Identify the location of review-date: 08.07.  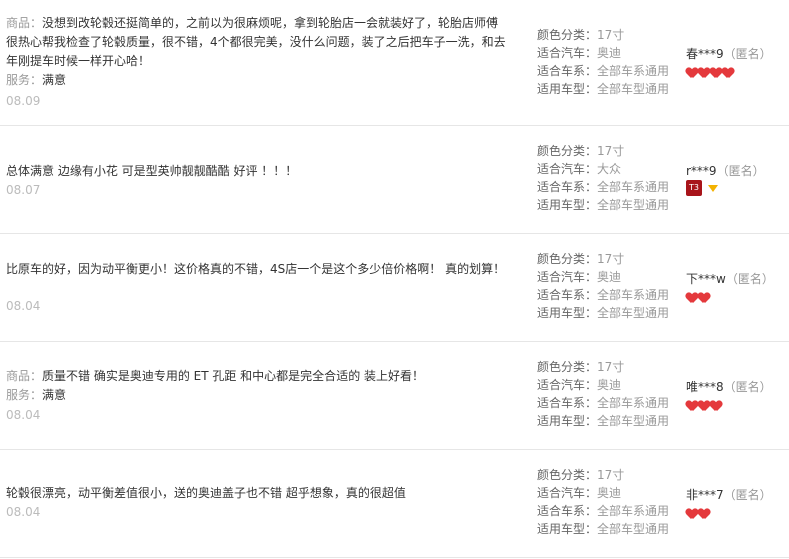
(23, 190).